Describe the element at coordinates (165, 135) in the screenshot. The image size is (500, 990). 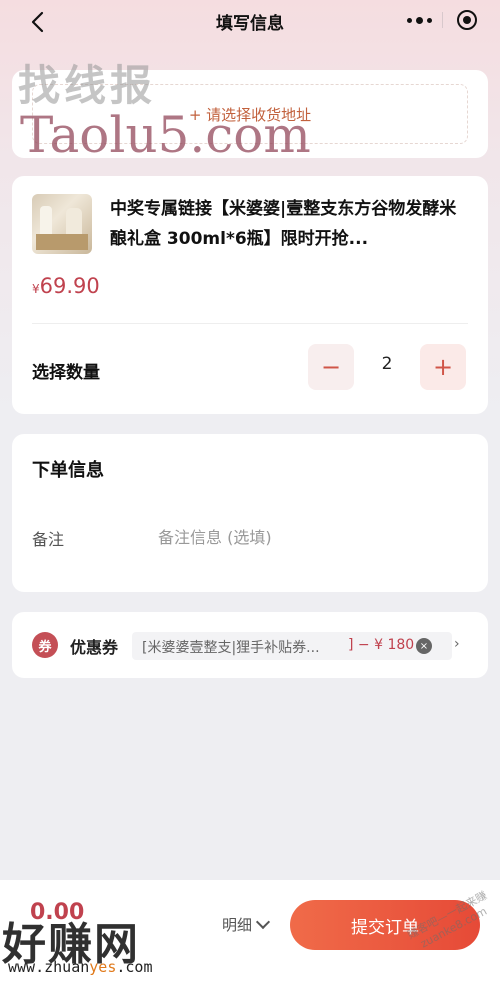
I see `watermark-top-en: Taolu5.com` at that location.